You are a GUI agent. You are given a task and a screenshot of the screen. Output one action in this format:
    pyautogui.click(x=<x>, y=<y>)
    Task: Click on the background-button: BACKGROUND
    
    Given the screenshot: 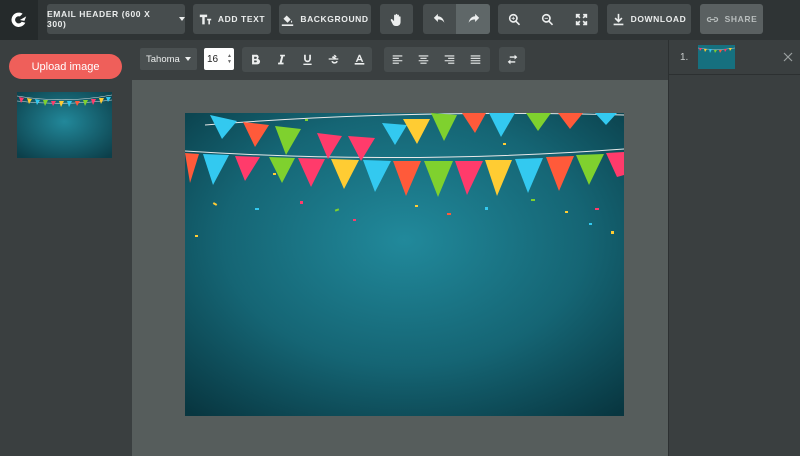 What is the action you would take?
    pyautogui.click(x=325, y=19)
    